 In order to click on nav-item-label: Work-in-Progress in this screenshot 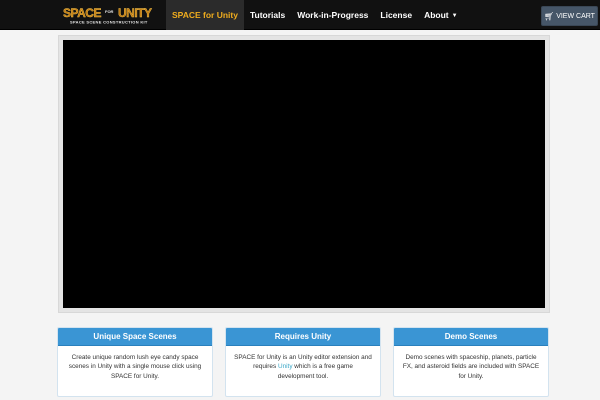, I will do `click(333, 15)`.